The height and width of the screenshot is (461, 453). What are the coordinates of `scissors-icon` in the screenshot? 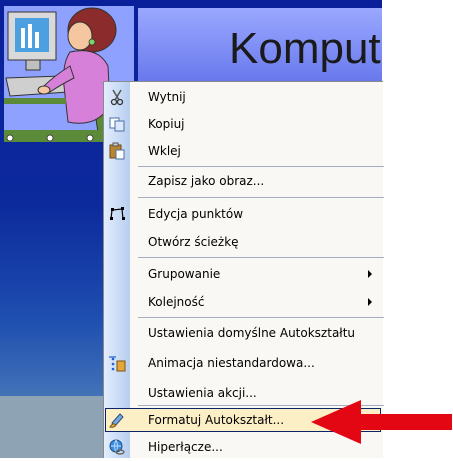 It's located at (117, 97).